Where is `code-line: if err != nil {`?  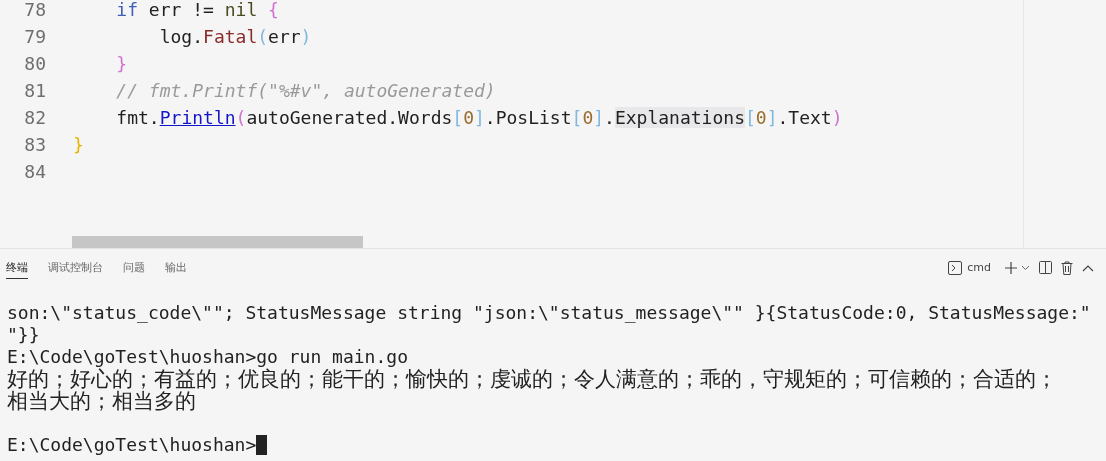
code-line: if err != nil { is located at coordinates (197, 11).